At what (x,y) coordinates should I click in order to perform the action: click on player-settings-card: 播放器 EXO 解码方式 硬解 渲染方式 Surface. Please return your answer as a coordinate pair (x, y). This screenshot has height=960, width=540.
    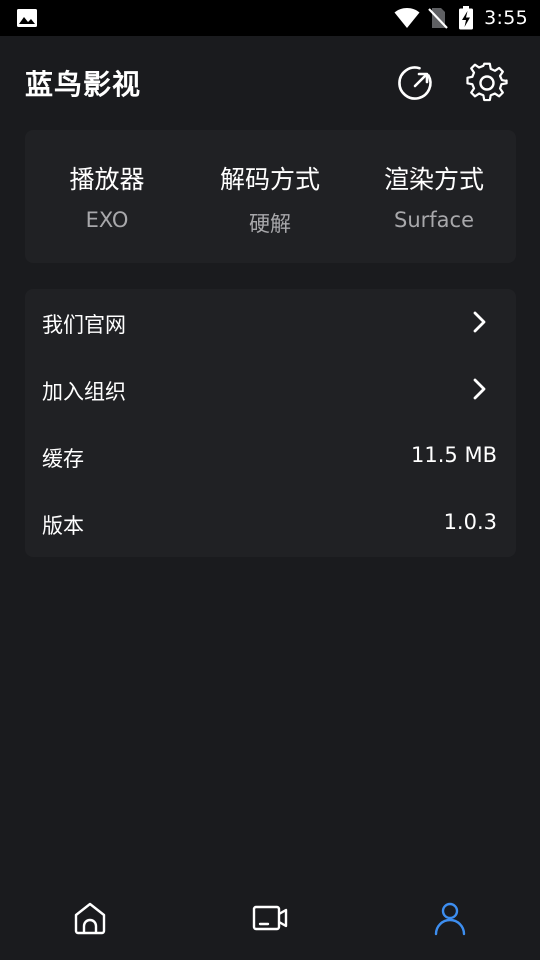
    Looking at the image, I should click on (270, 196).